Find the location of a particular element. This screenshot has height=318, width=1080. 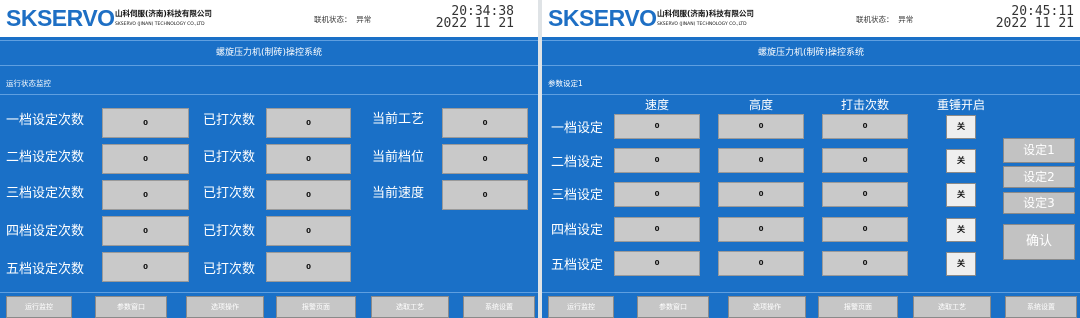

gear4-set-count-label: 四档设定次数 is located at coordinates (45, 231).